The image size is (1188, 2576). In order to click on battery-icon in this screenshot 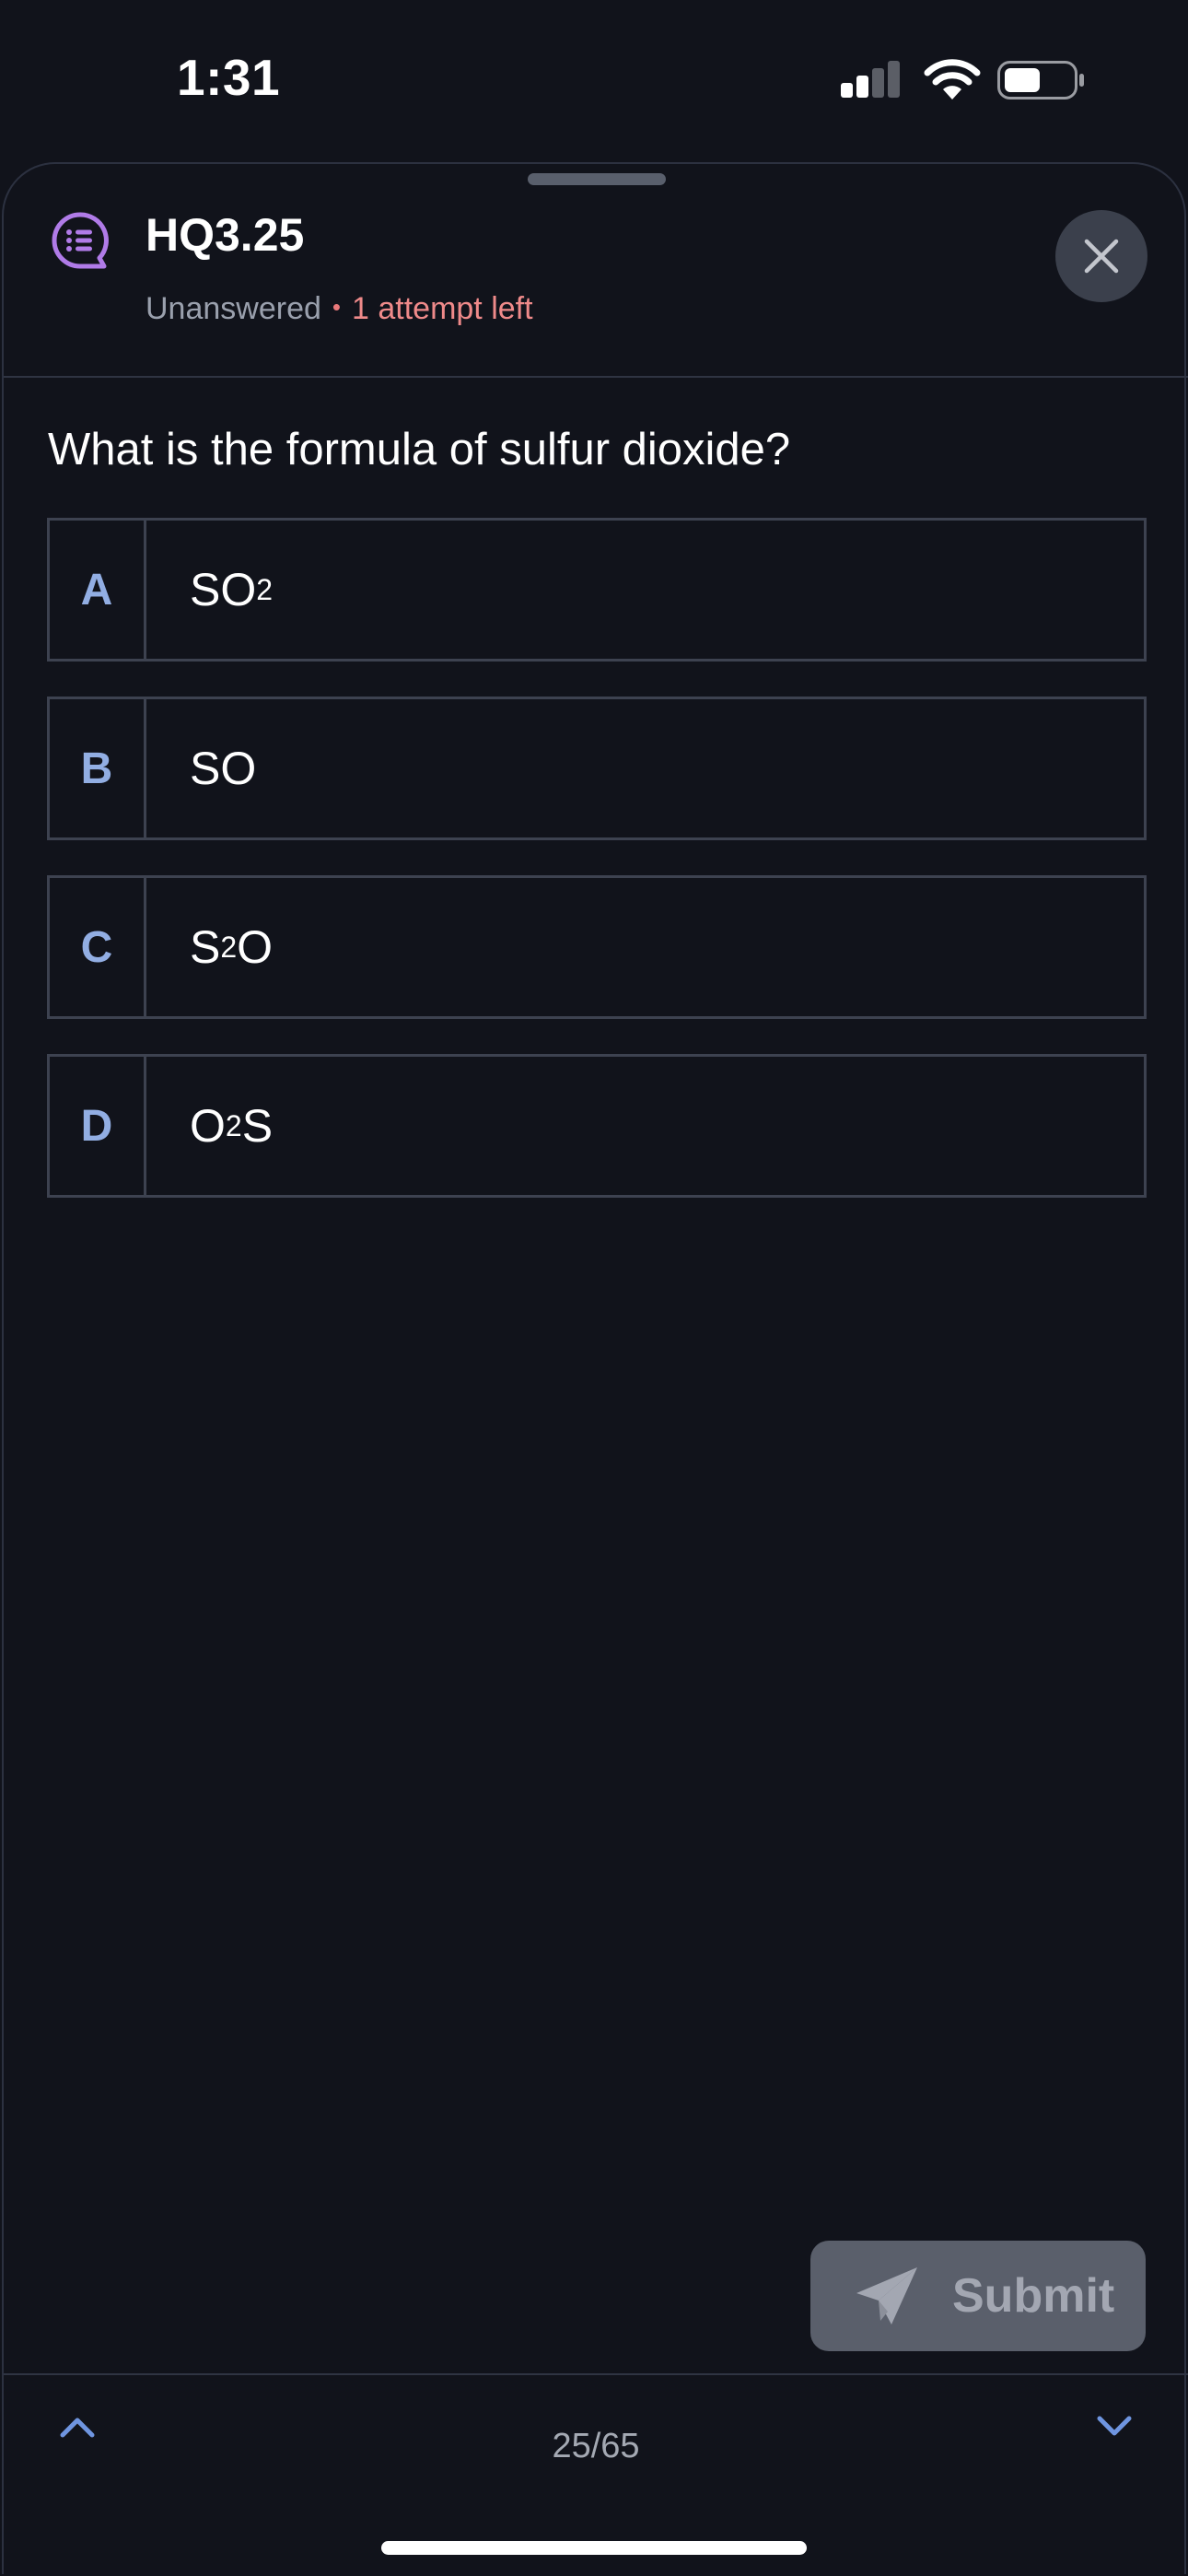, I will do `click(1040, 80)`.